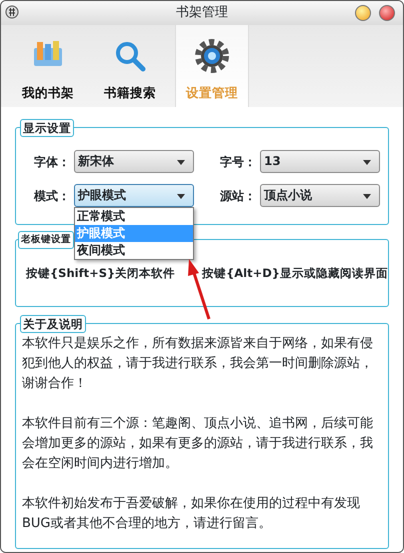  What do you see at coordinates (51, 196) in the screenshot?
I see `field-label: 模式：` at bounding box center [51, 196].